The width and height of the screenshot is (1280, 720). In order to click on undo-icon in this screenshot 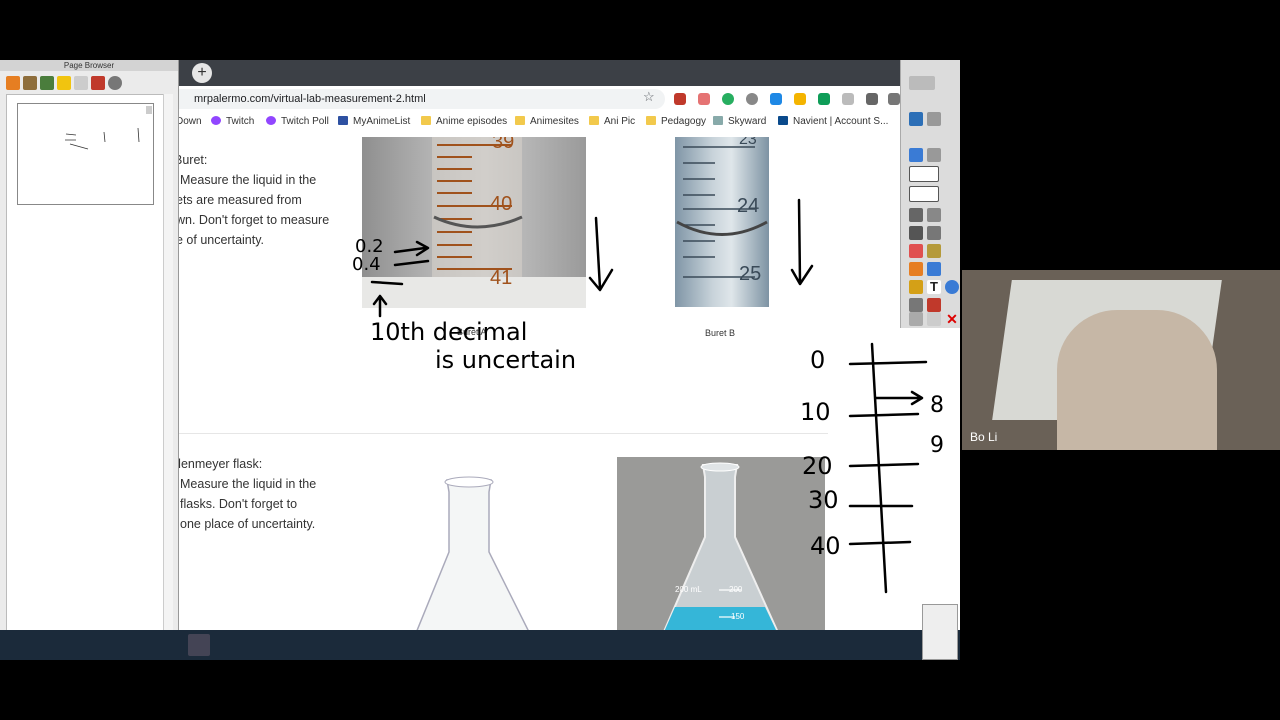, I will do `click(916, 319)`.